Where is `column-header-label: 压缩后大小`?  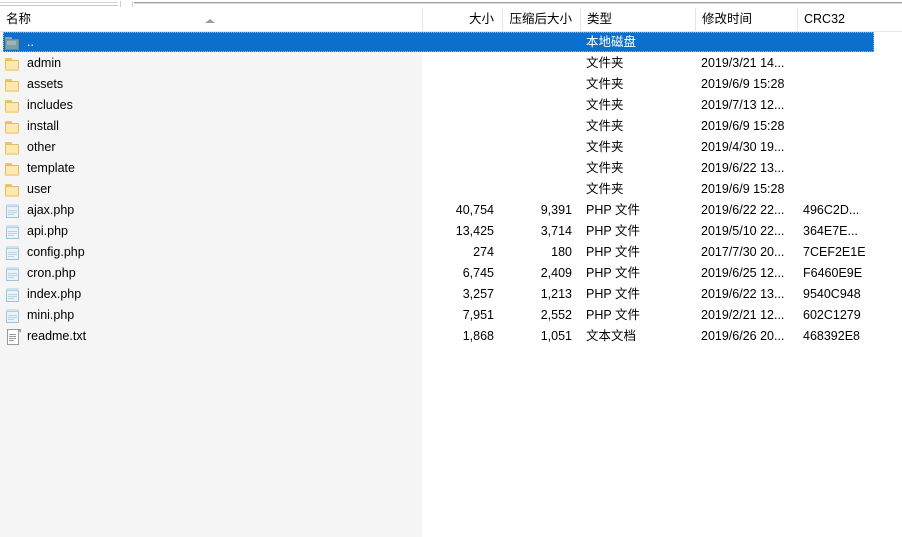 column-header-label: 压缩后大小 is located at coordinates (540, 19).